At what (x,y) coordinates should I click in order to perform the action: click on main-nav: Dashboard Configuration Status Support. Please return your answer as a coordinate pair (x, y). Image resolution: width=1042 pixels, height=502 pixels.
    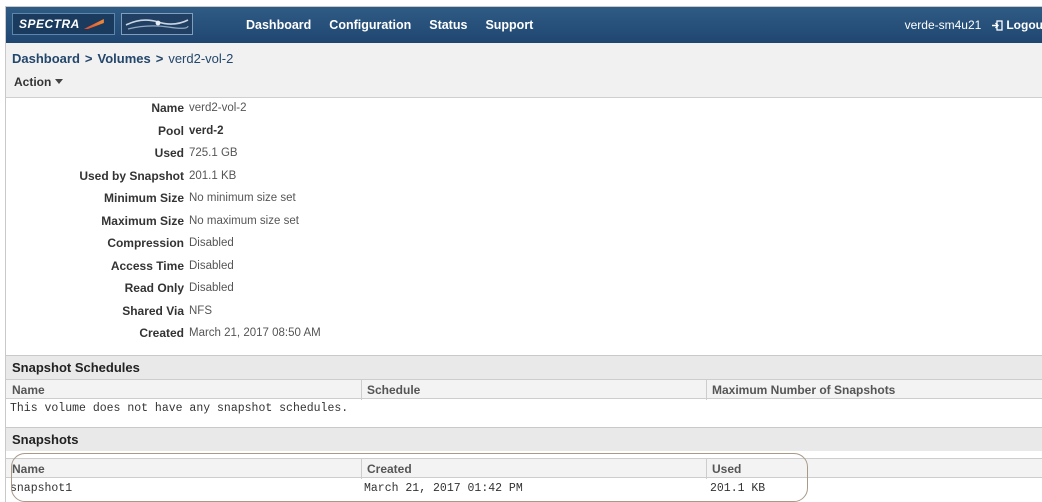
    Looking at the image, I should click on (389, 25).